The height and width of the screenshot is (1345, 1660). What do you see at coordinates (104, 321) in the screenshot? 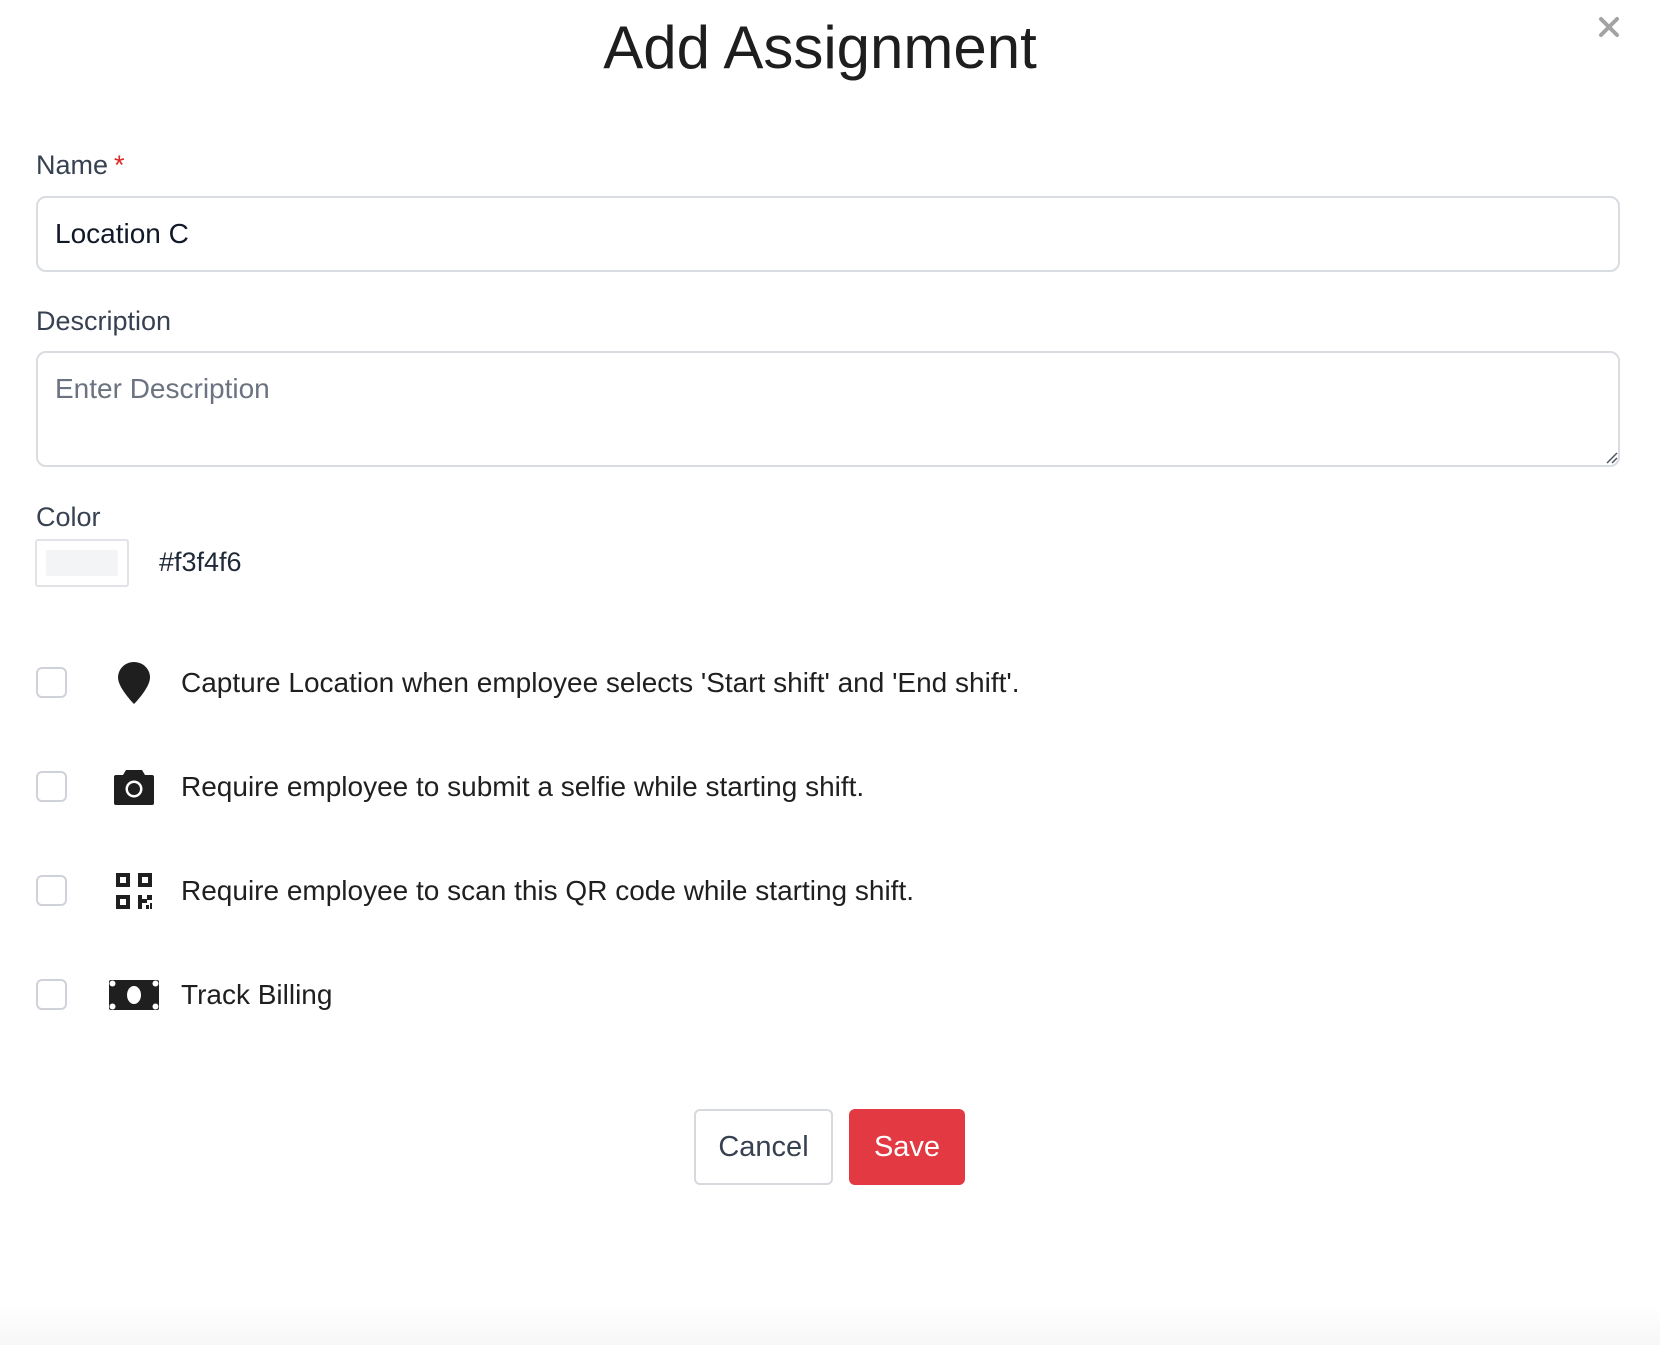
I see `description-label: Description` at bounding box center [104, 321].